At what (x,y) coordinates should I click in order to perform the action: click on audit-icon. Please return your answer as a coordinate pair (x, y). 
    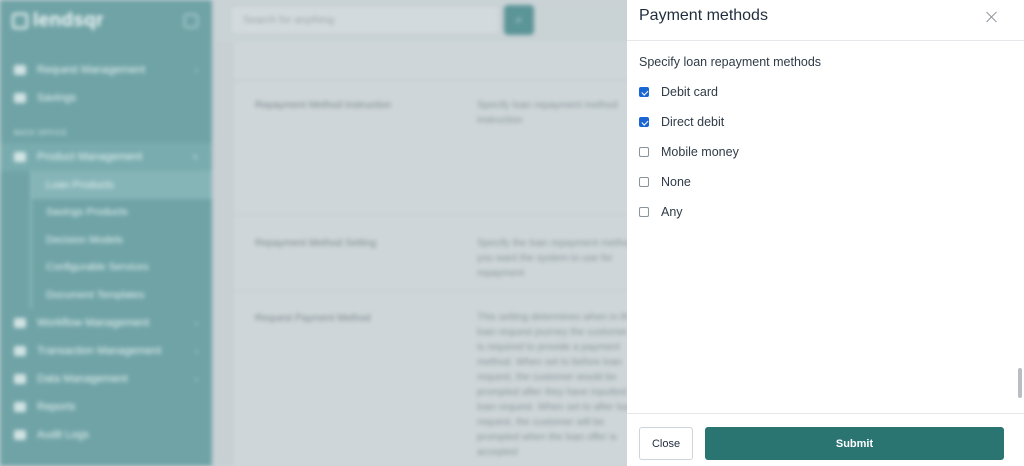
    Looking at the image, I should click on (20, 434).